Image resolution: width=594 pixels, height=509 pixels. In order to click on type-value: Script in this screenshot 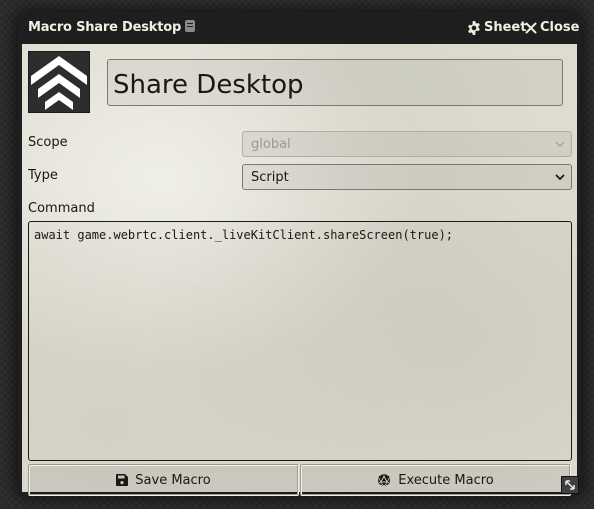, I will do `click(270, 177)`.